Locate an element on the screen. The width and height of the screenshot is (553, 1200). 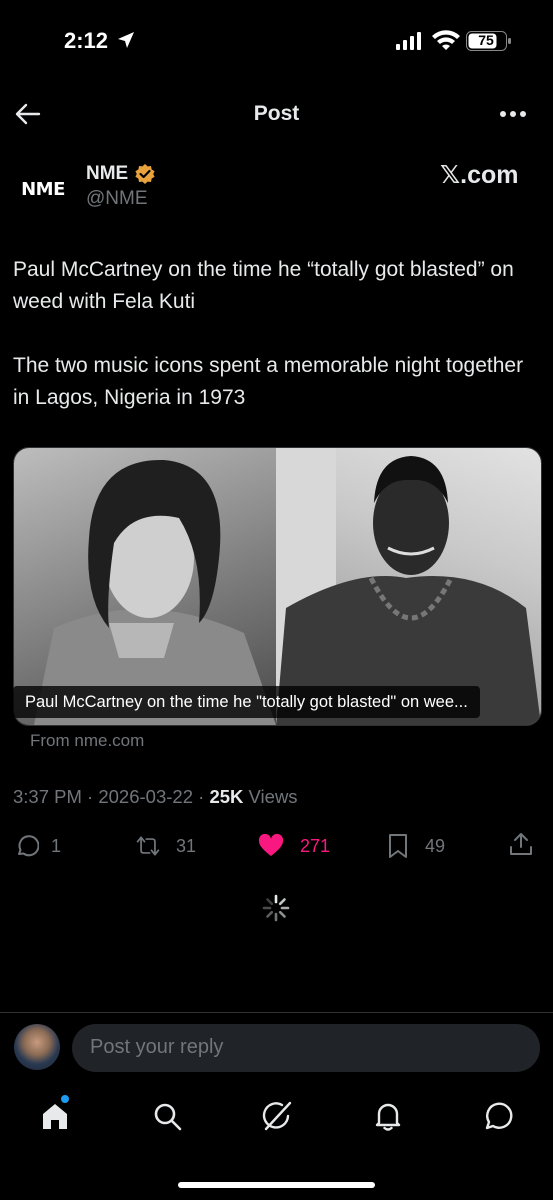
post-meta: 3:37 PM · 2026-03-22 · 25K Views is located at coordinates (155, 797).